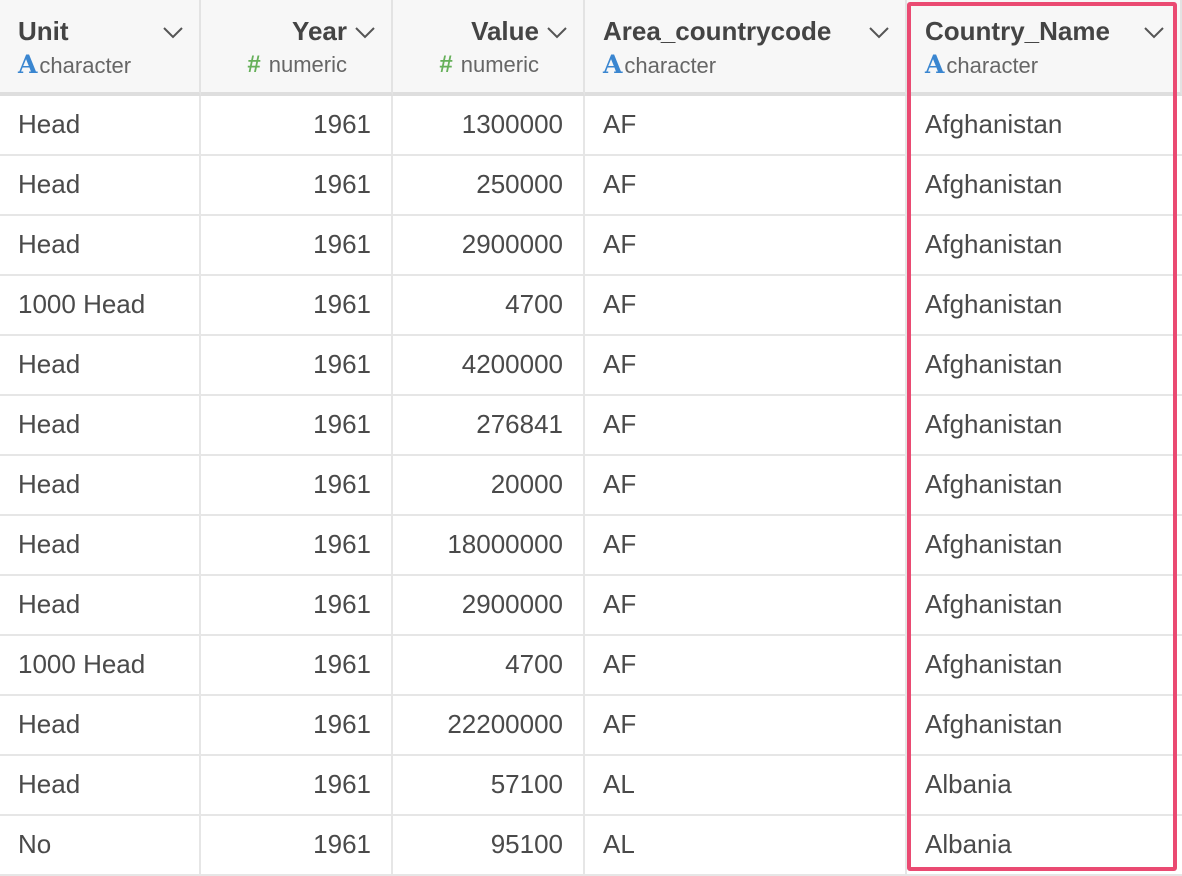  Describe the element at coordinates (43, 31) in the screenshot. I see `column-name: Unit` at that location.